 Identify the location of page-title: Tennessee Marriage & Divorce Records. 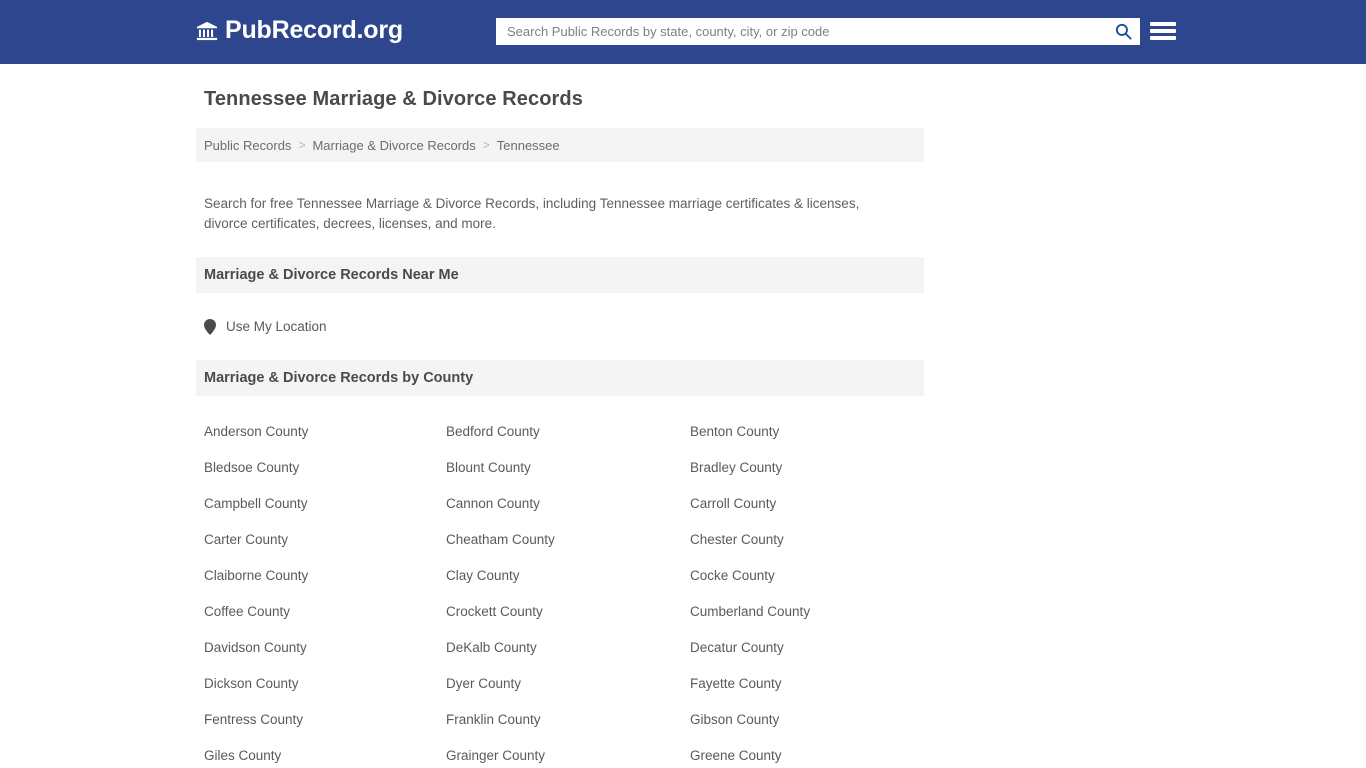
(393, 99).